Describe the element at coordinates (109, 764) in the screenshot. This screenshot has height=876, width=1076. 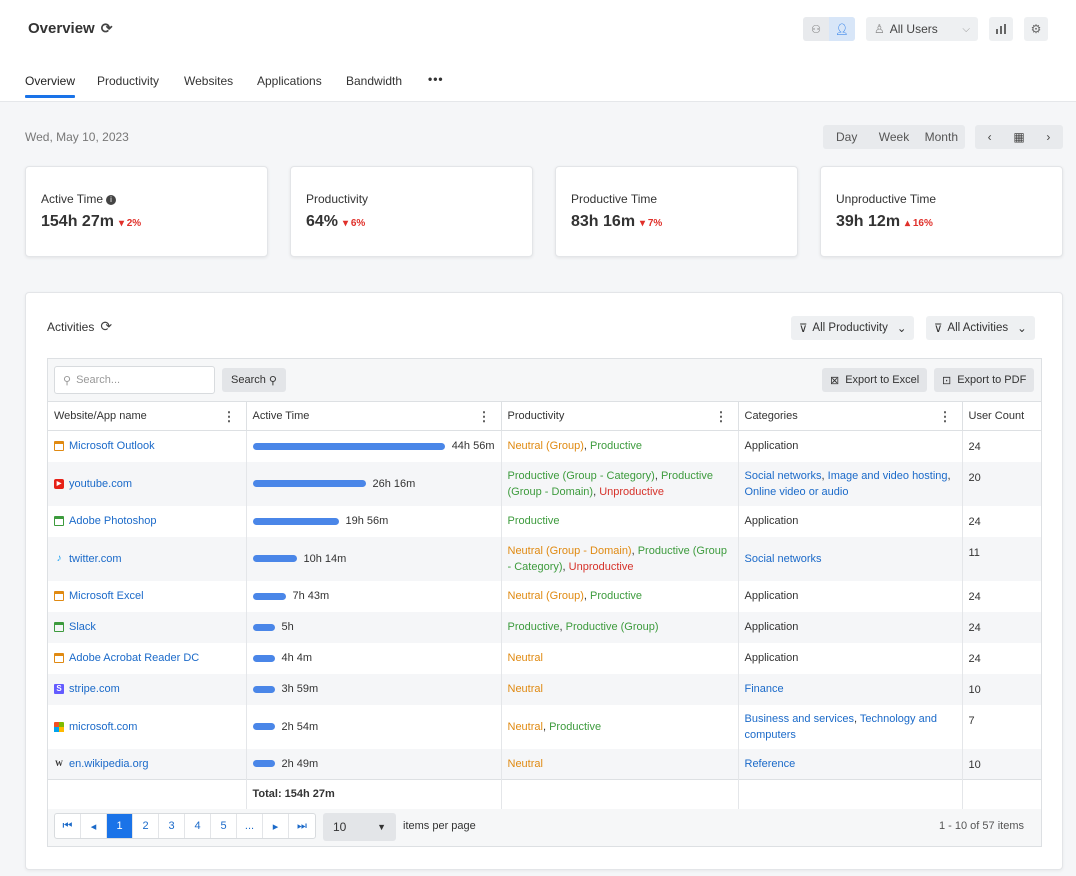
I see `app-name-link: en.wikipedia.org` at that location.